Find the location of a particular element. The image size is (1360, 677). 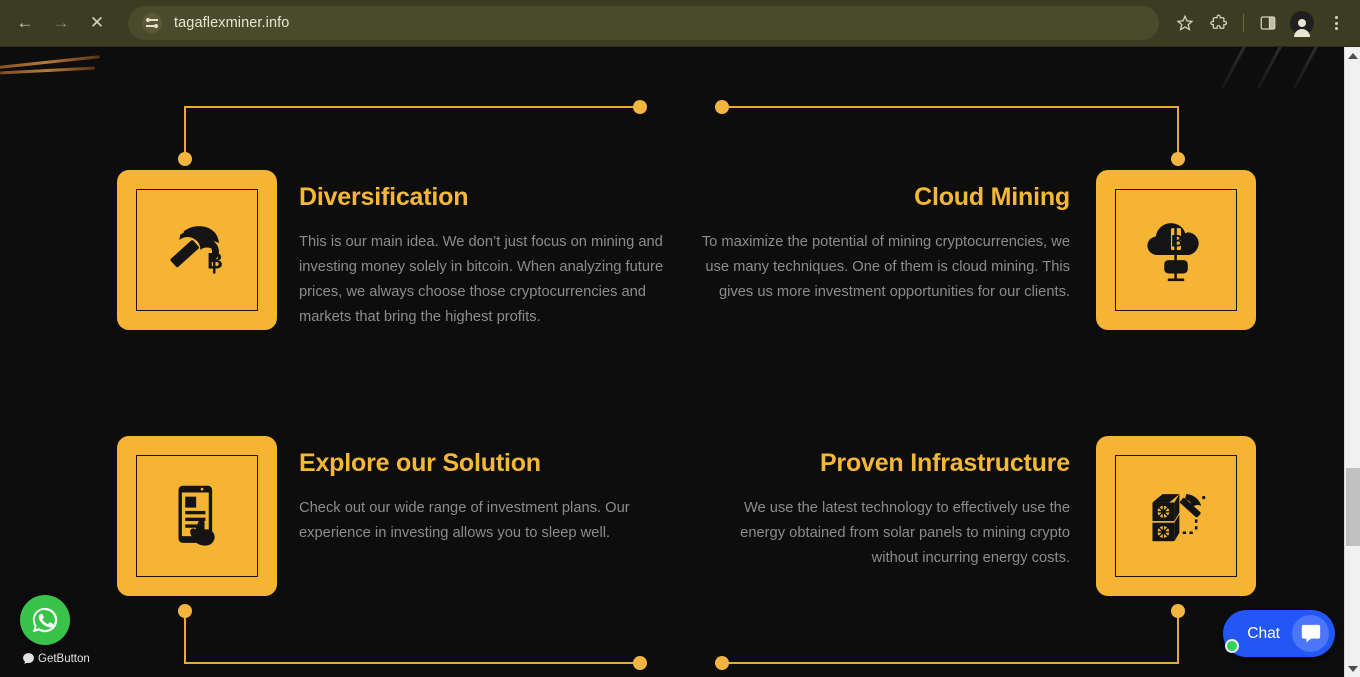

puzzle-icon is located at coordinates (1219, 23).